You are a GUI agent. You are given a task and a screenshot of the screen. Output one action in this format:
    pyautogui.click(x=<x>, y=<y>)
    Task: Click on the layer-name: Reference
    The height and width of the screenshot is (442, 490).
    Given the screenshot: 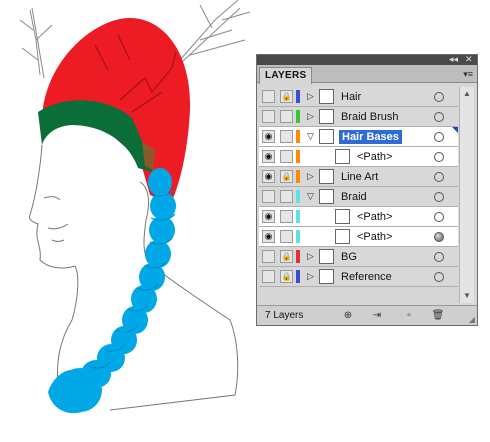 What is the action you would take?
    pyautogui.click(x=366, y=277)
    